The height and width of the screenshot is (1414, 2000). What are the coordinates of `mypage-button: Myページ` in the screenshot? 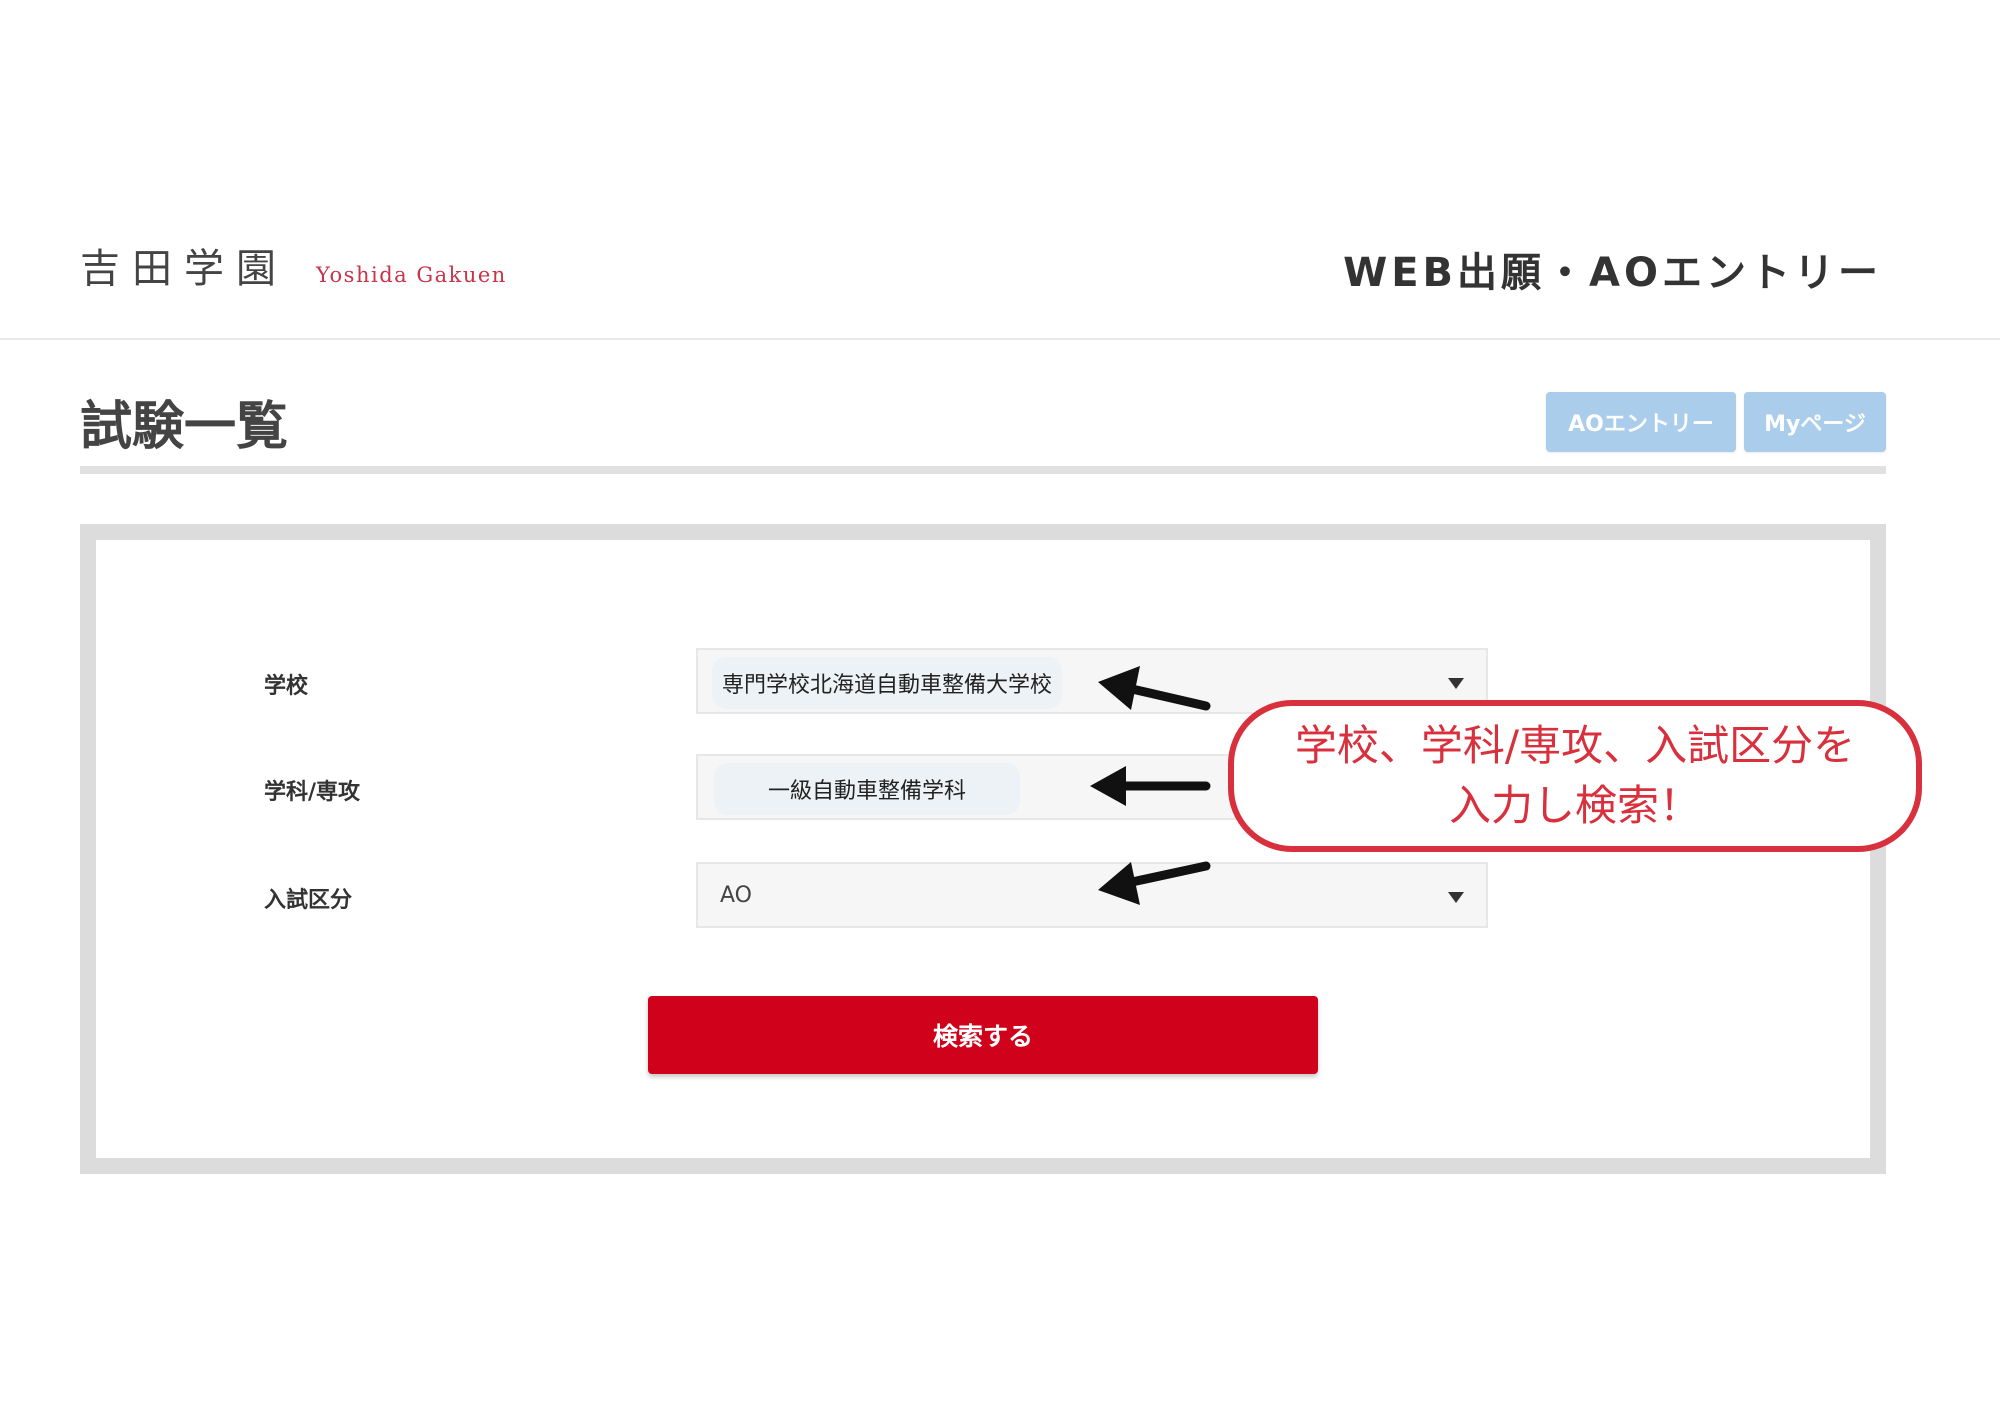 It's located at (1815, 422).